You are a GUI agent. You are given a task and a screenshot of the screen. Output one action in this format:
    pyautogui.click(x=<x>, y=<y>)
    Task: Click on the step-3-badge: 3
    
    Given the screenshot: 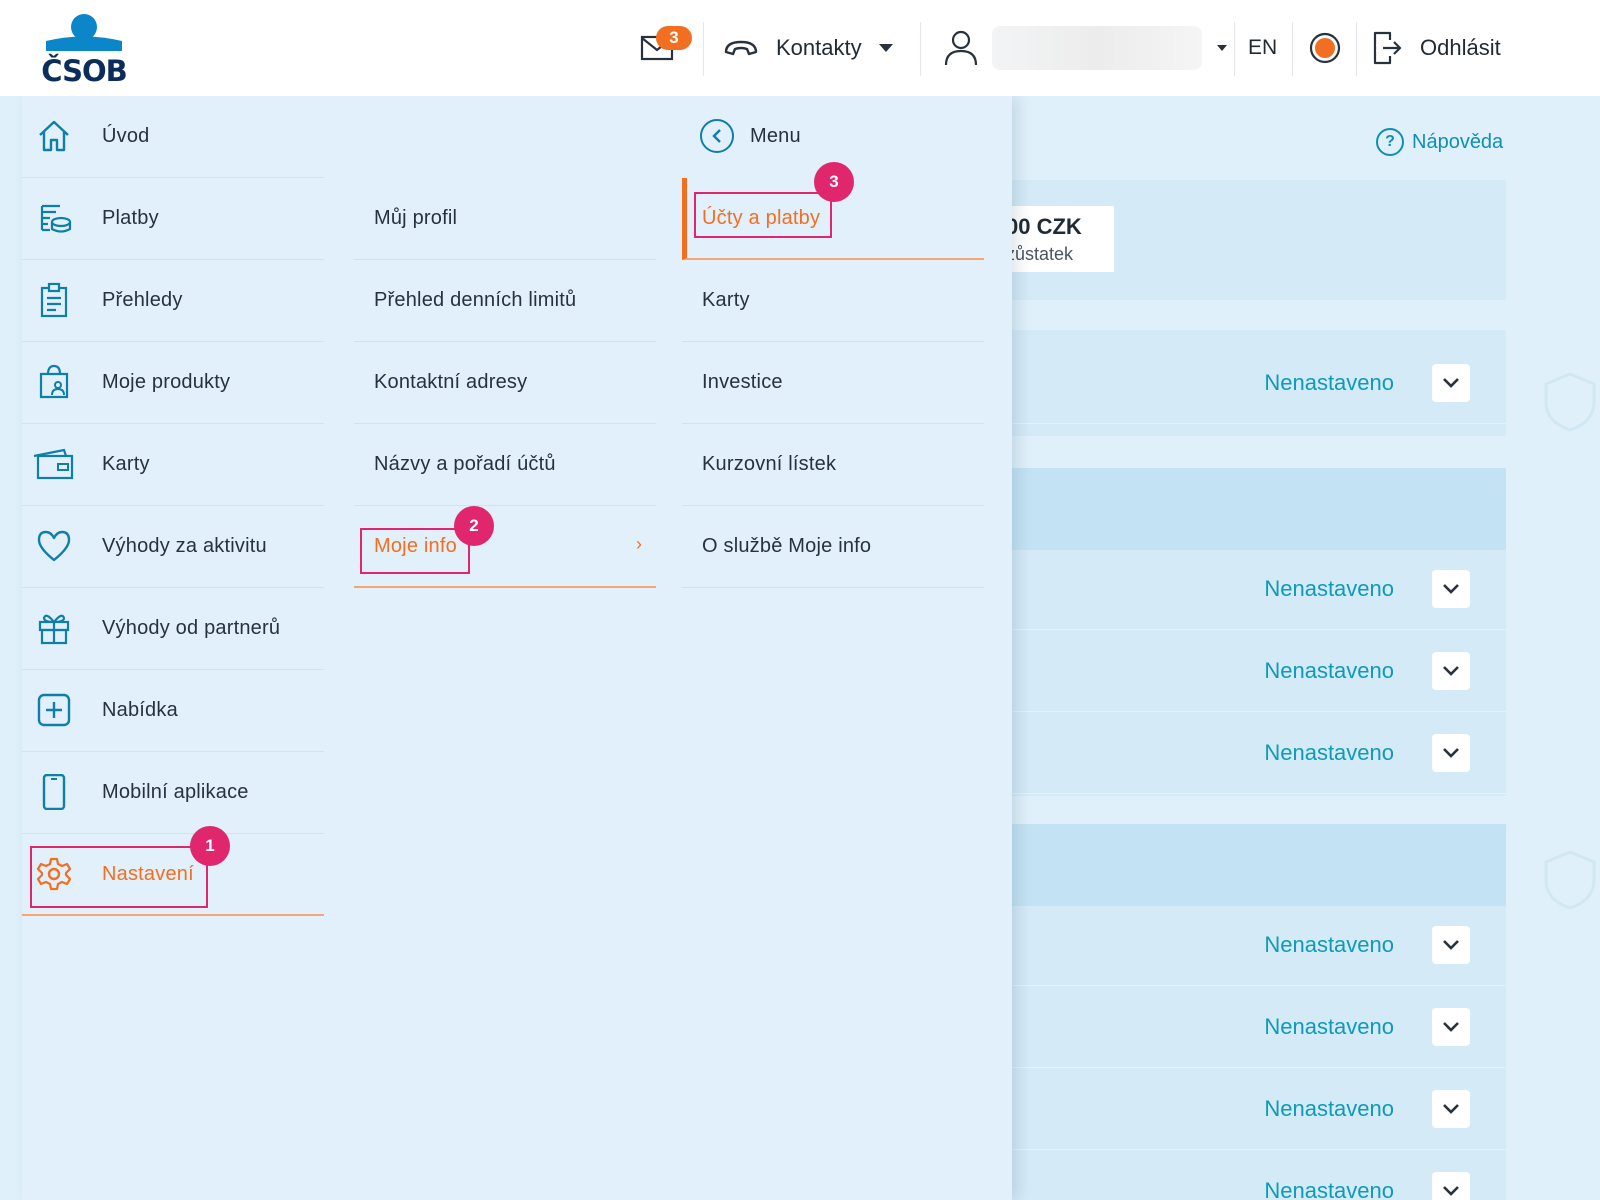 What is the action you would take?
    pyautogui.click(x=834, y=182)
    